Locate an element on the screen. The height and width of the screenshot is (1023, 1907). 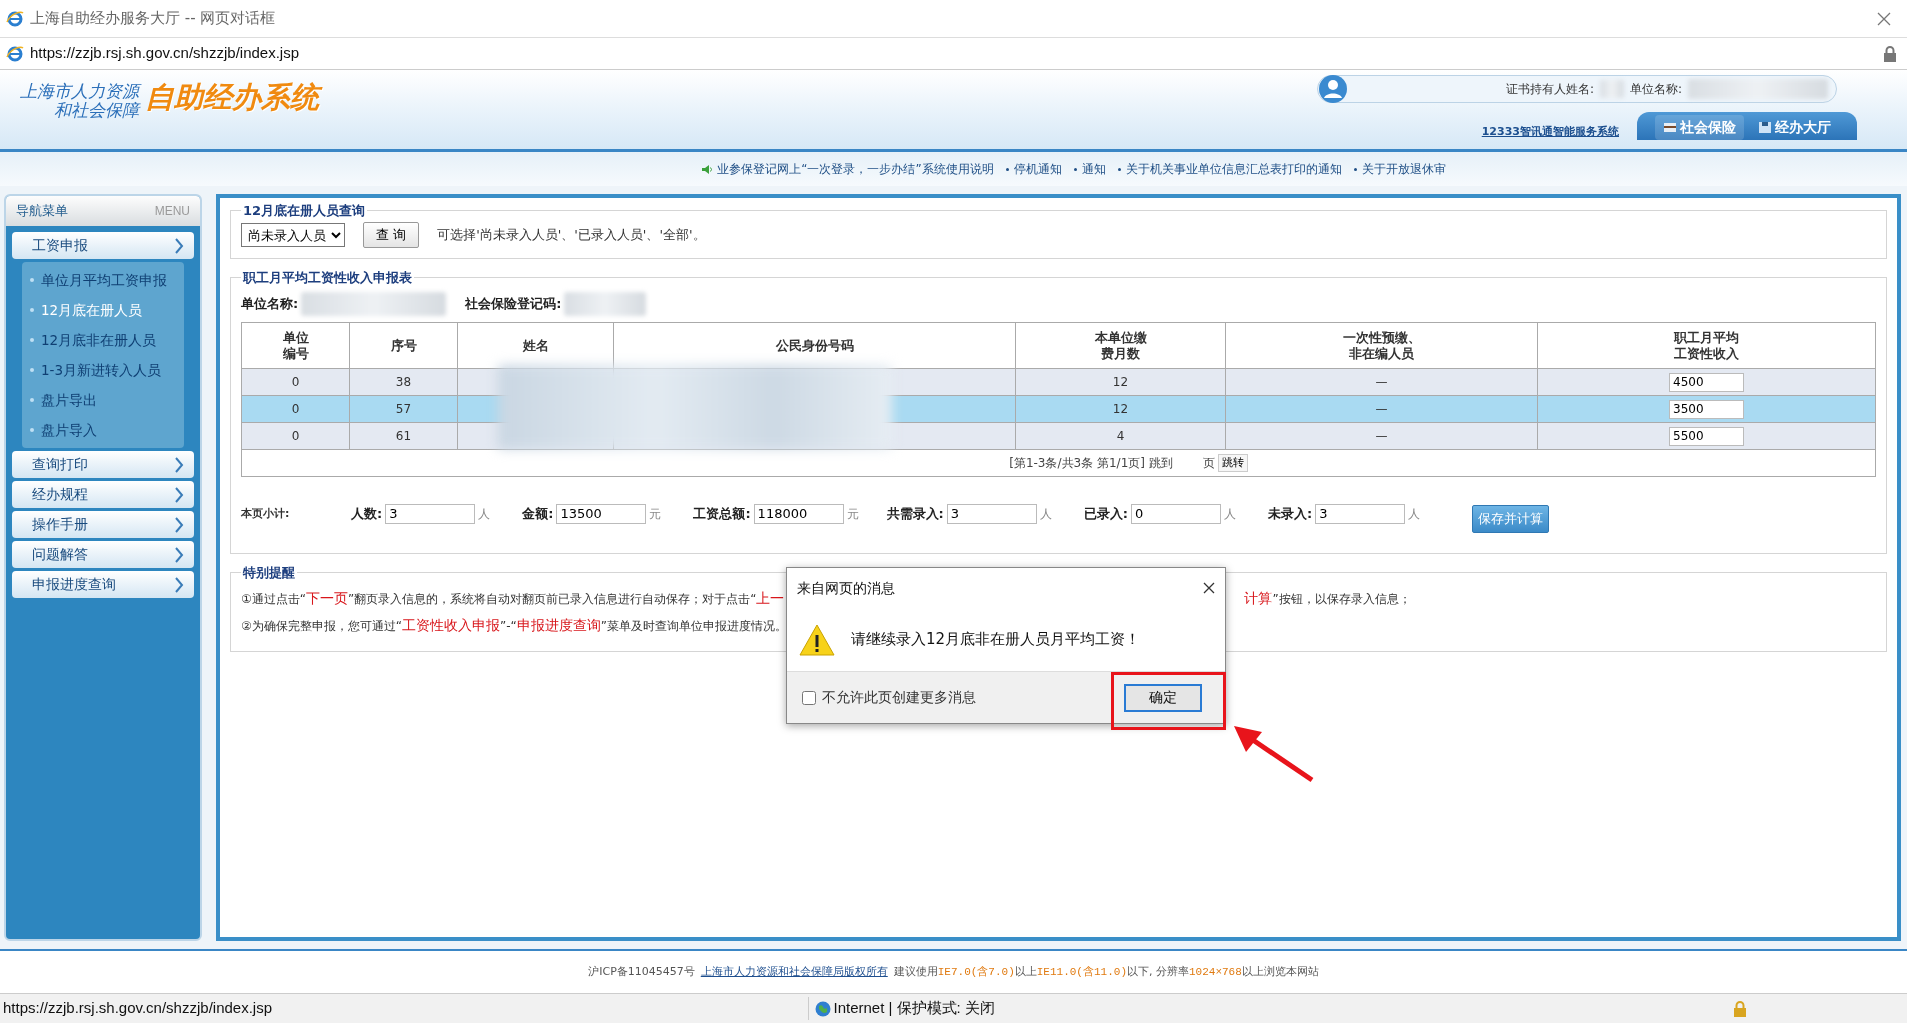
subtotal-field: 0 is located at coordinates (1176, 513).